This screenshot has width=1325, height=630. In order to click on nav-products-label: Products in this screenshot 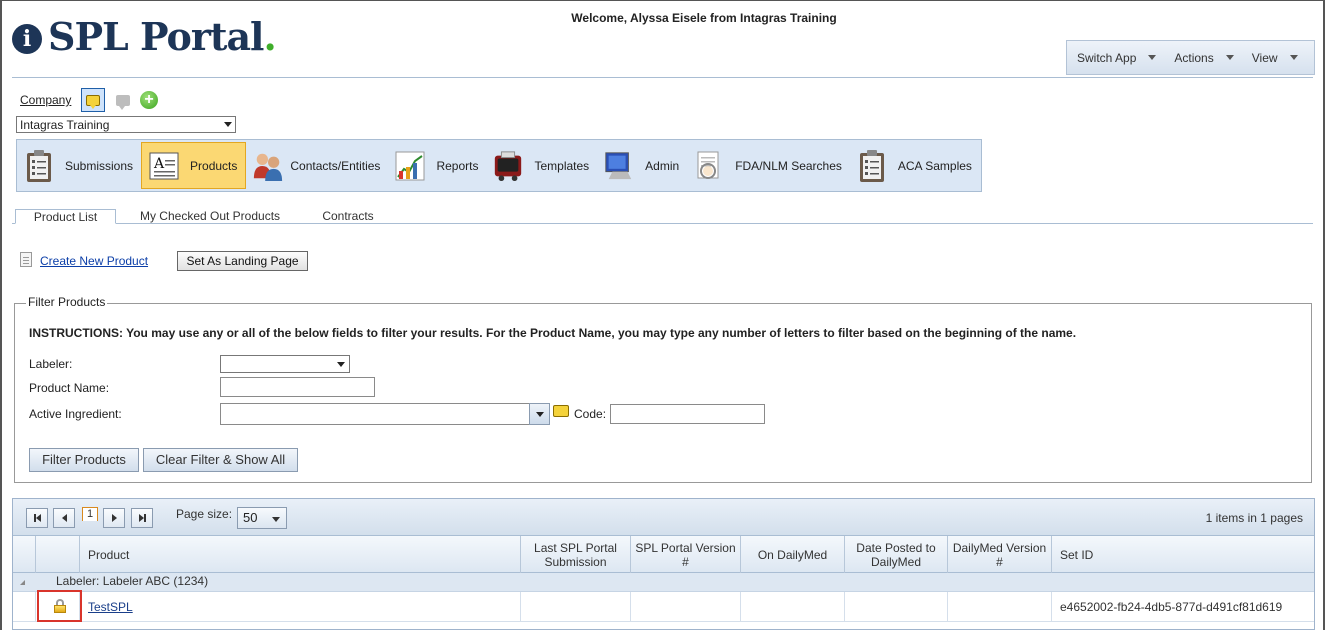, I will do `click(214, 165)`.